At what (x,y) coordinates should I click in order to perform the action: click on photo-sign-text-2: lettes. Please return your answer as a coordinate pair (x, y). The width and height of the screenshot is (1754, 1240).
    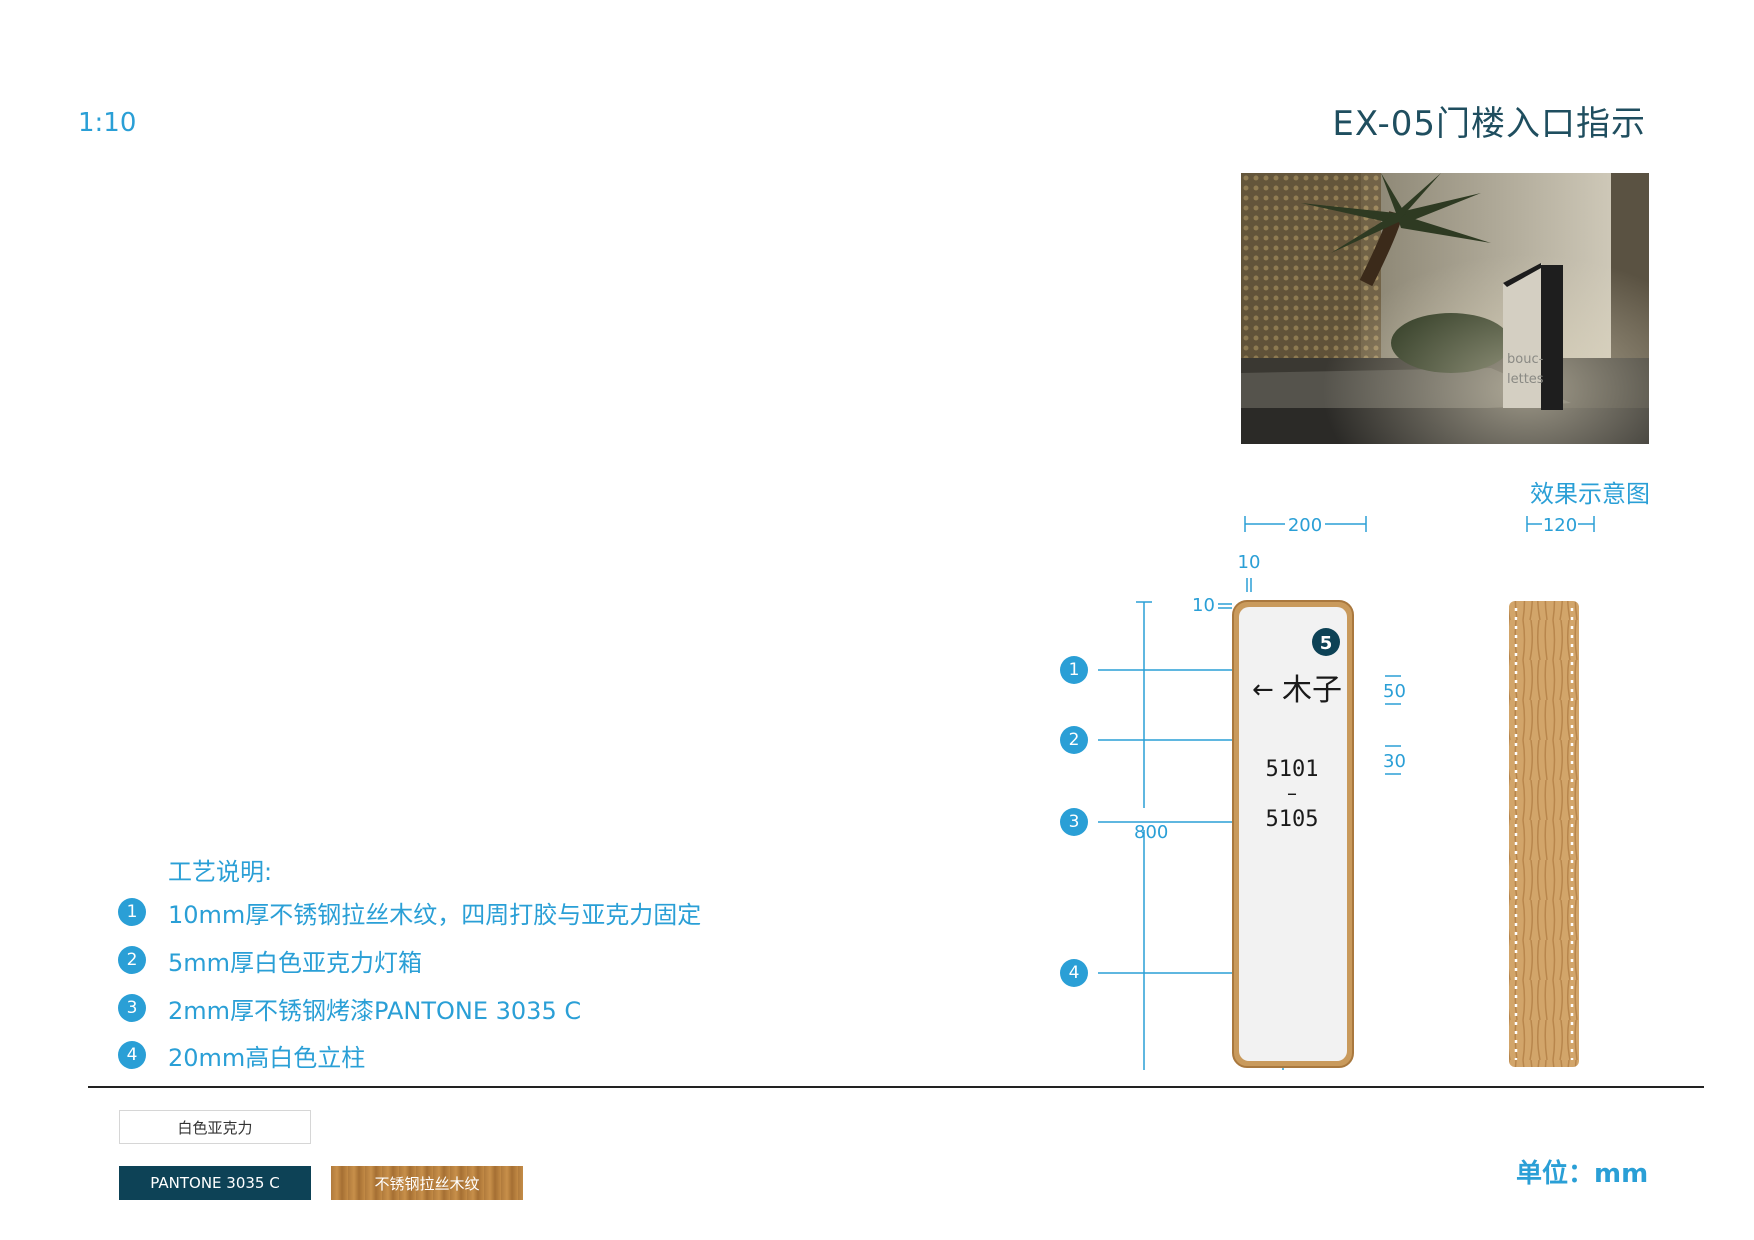
    Looking at the image, I should click on (1525, 379).